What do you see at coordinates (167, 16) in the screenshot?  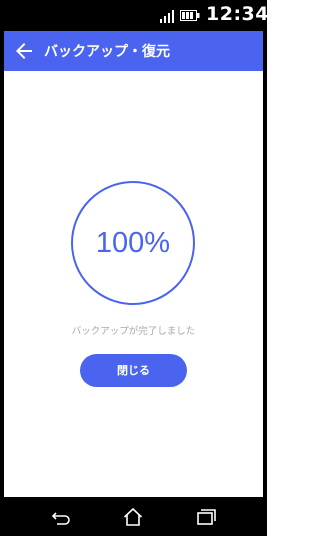 I see `signal-icon` at bounding box center [167, 16].